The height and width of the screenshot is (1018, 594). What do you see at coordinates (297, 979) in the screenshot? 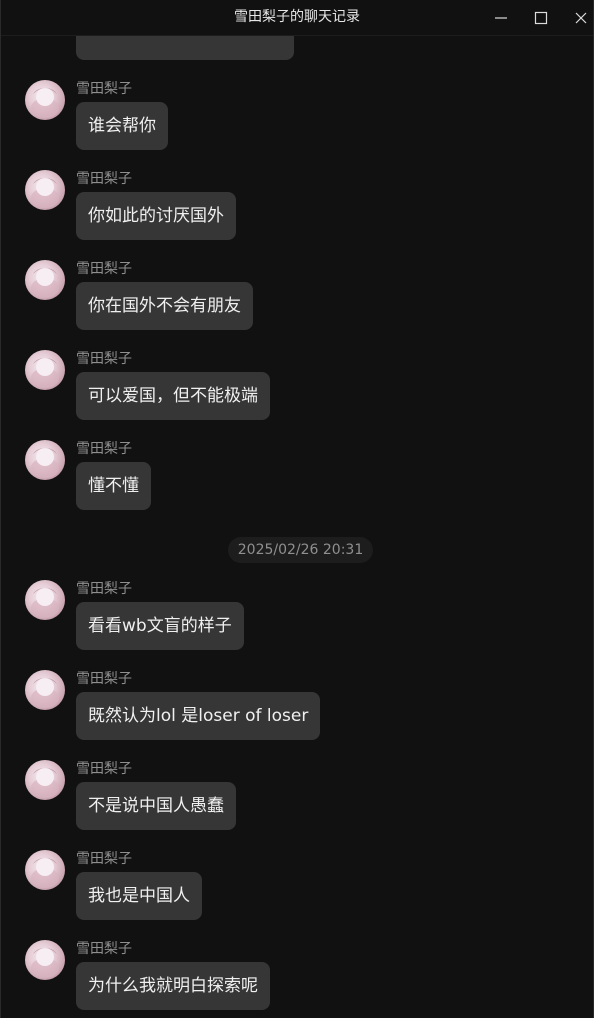
I see `message-item: 雪田梨子 为什么我就明白探索呢` at bounding box center [297, 979].